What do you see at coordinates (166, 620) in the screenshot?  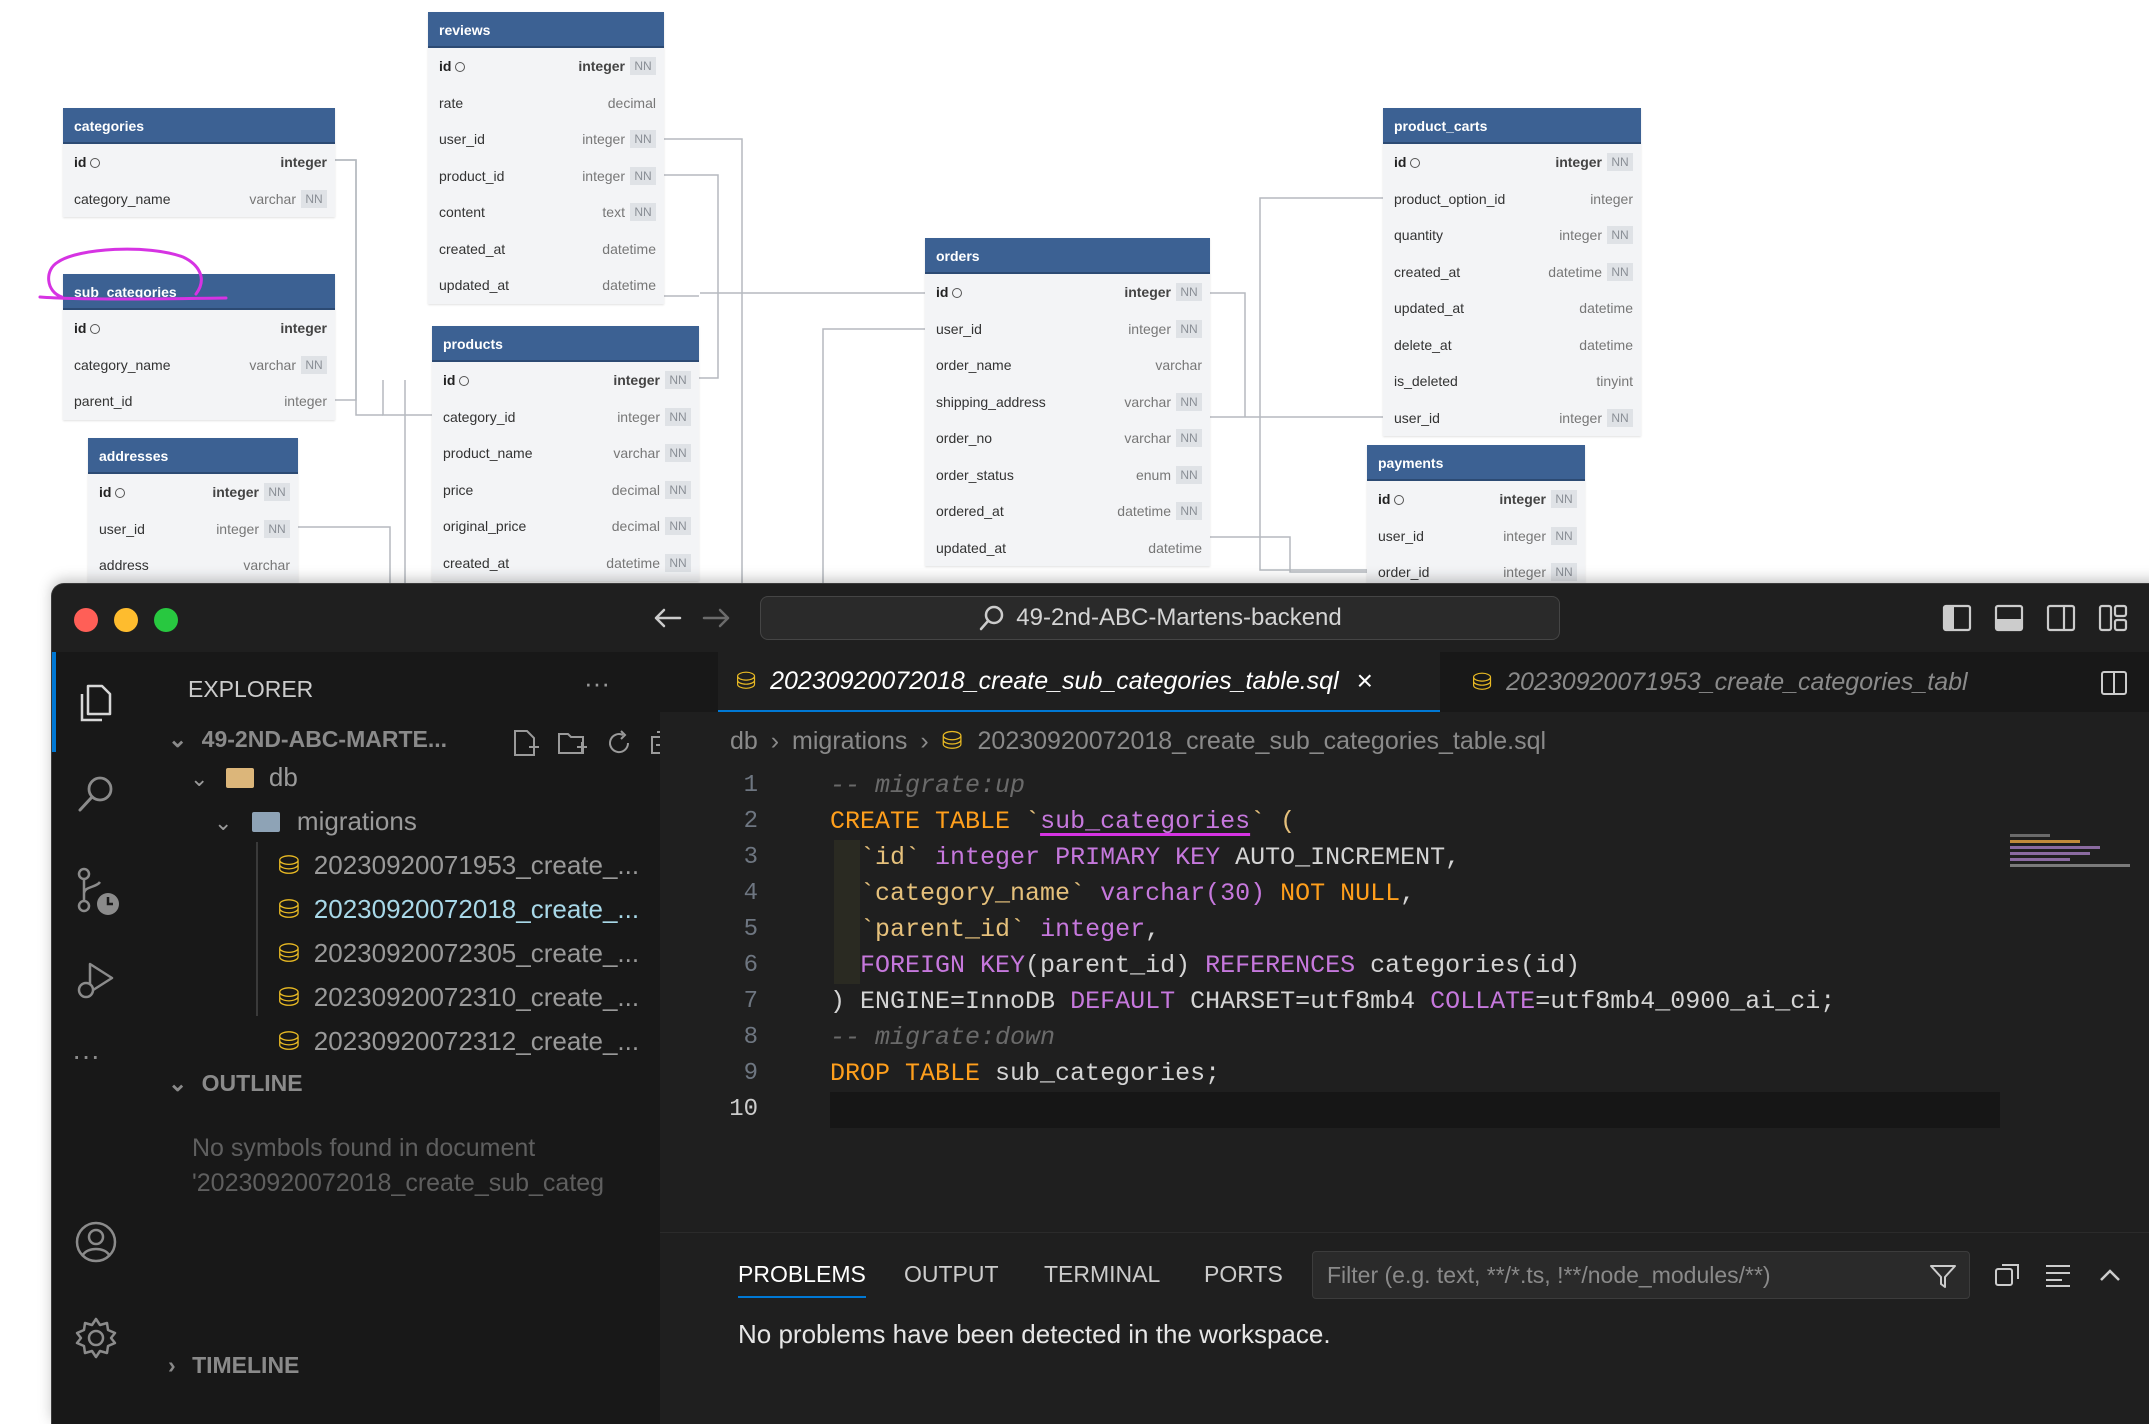 I see `maximize-window-button` at bounding box center [166, 620].